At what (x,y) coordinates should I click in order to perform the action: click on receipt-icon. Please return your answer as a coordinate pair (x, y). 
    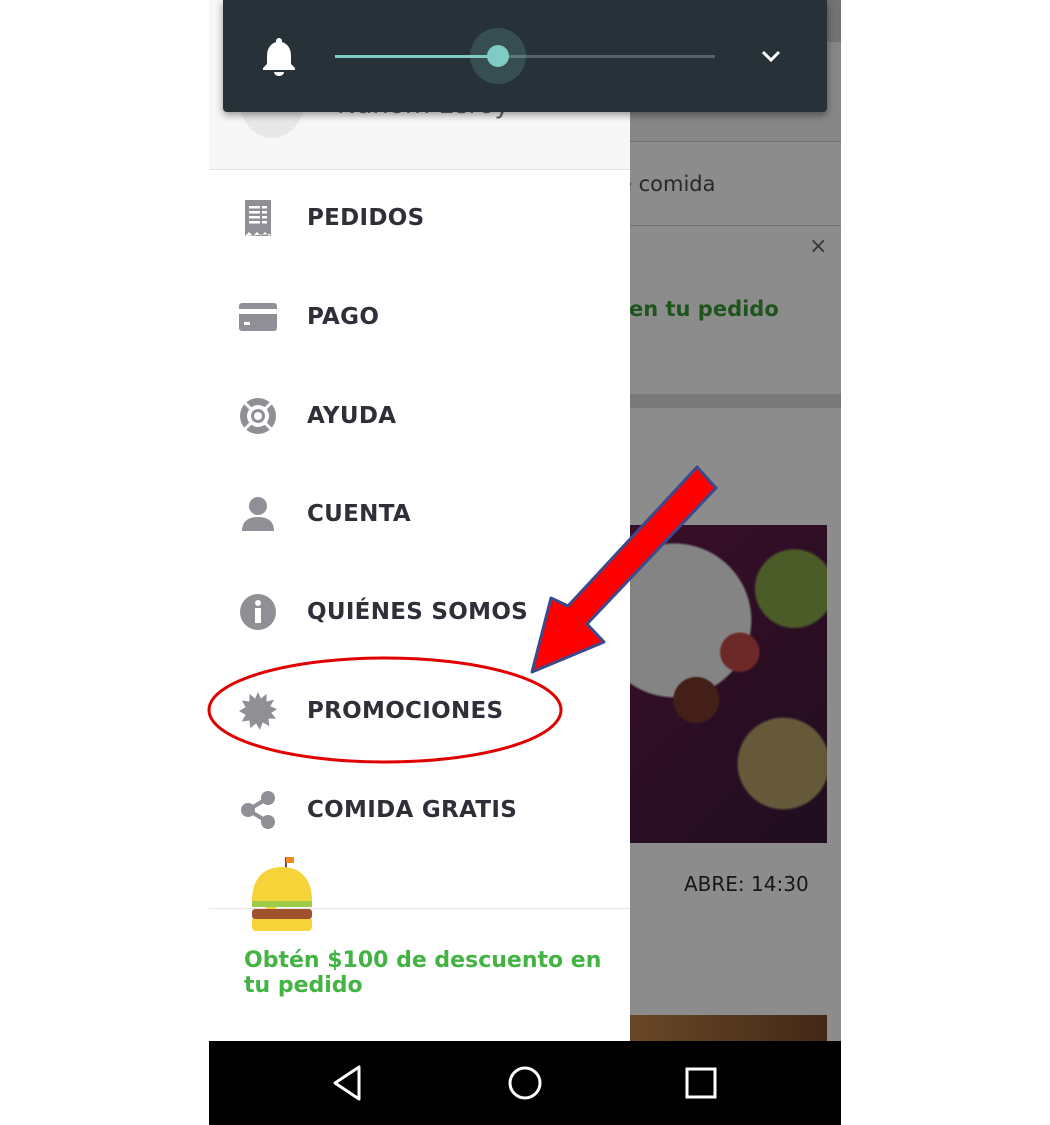
    Looking at the image, I should click on (258, 218).